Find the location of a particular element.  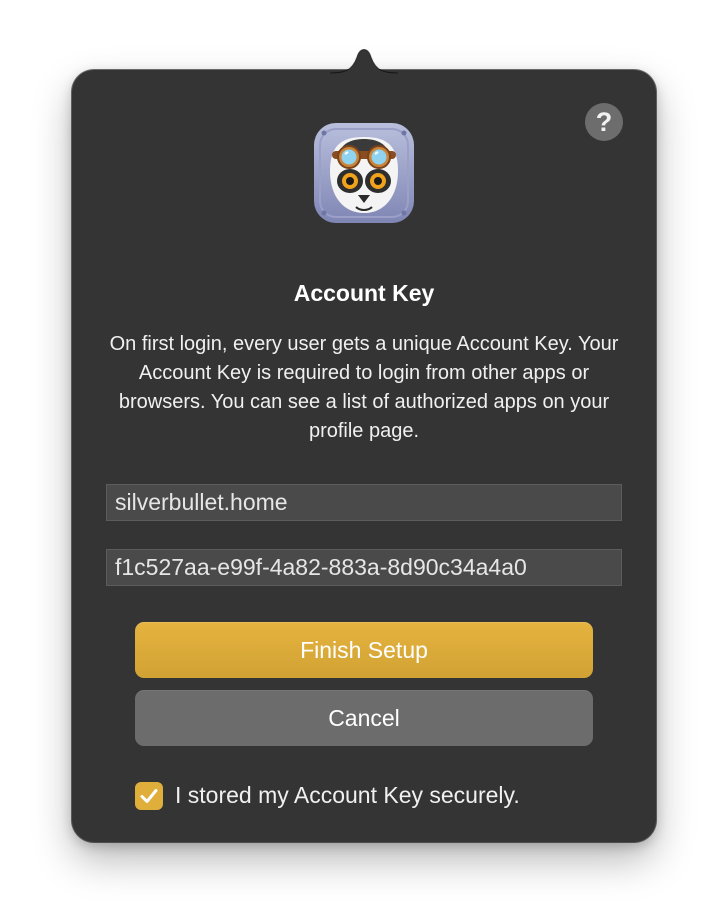

stored-key-checkbox is located at coordinates (149, 796).